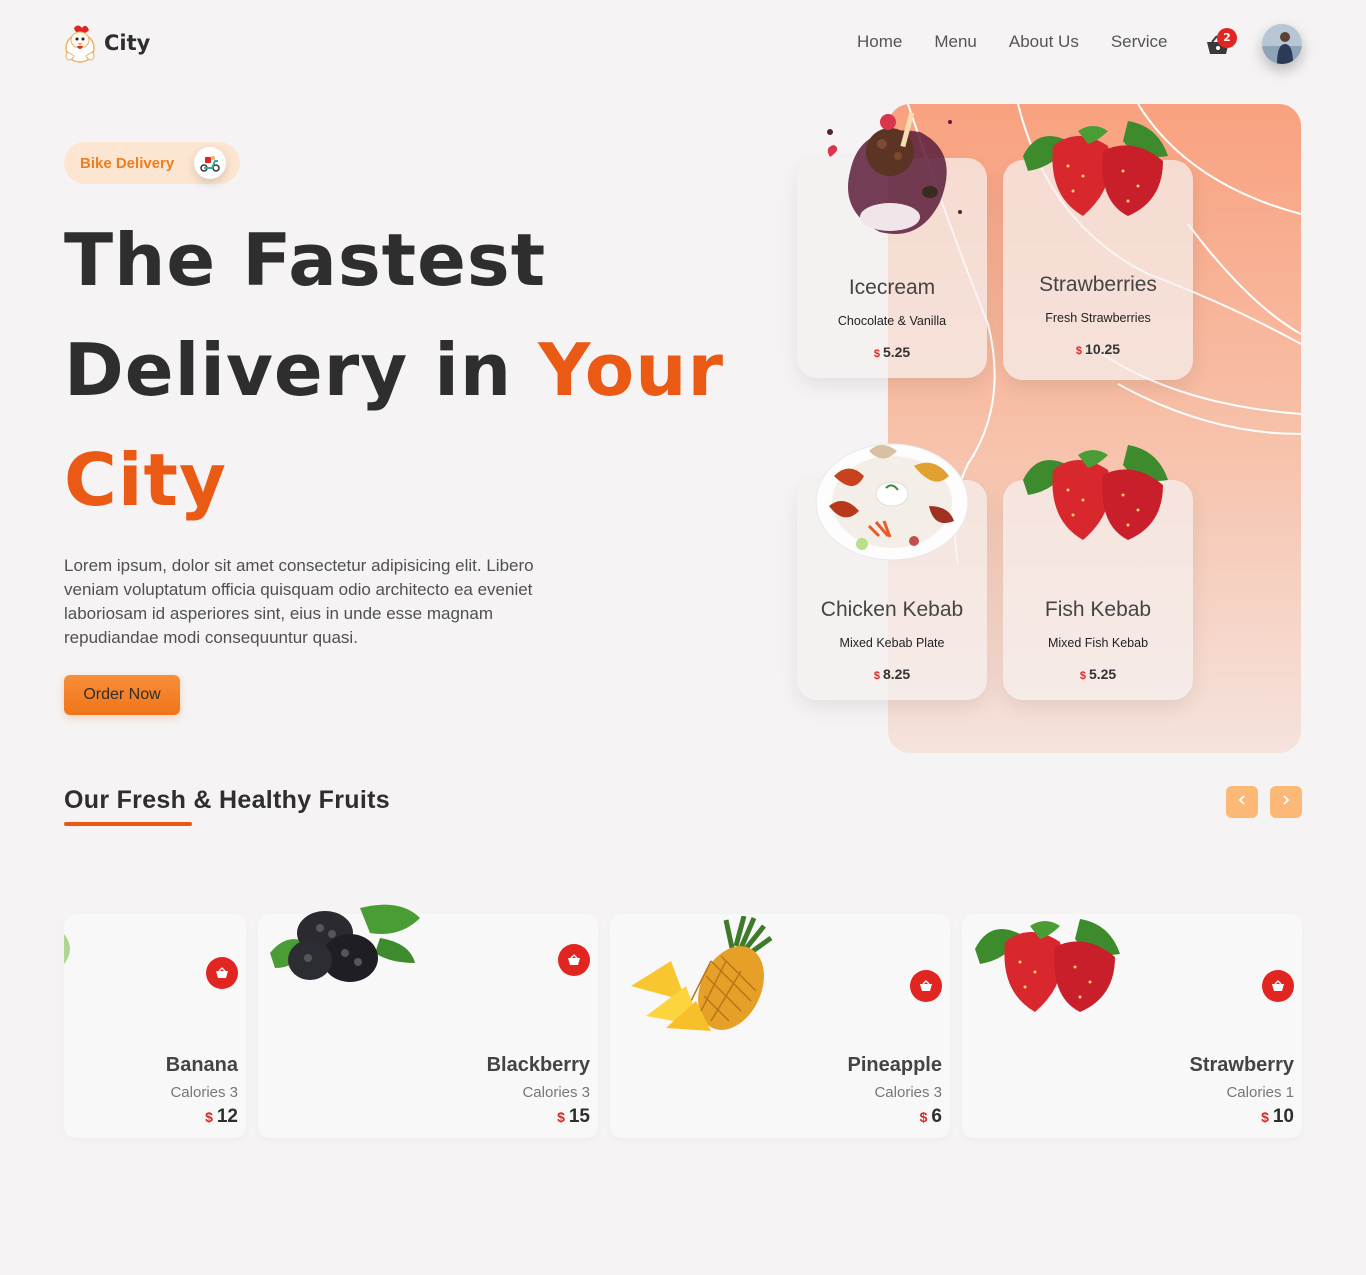 This screenshot has height=1275, width=1366. Describe the element at coordinates (80, 44) in the screenshot. I see `chicken-logo-icon` at that location.